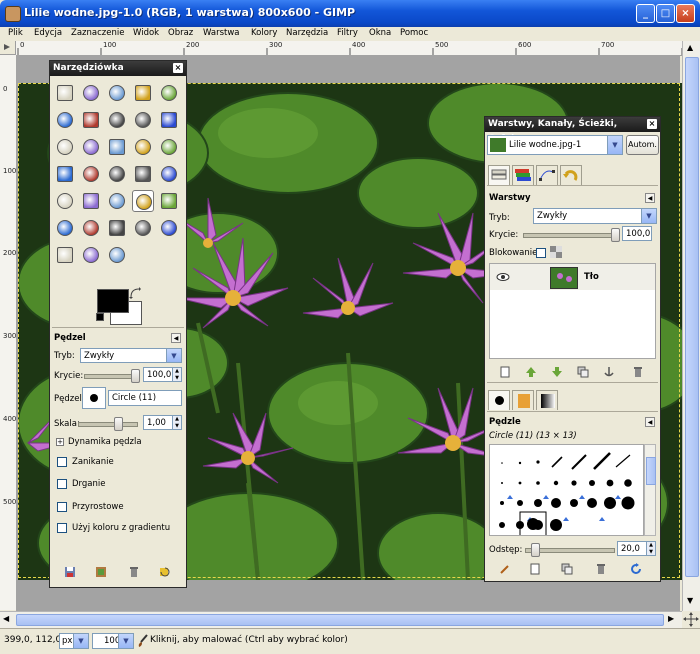  What do you see at coordinates (692, 317) in the screenshot?
I see `vertical-scroll-thumb` at bounding box center [692, 317].